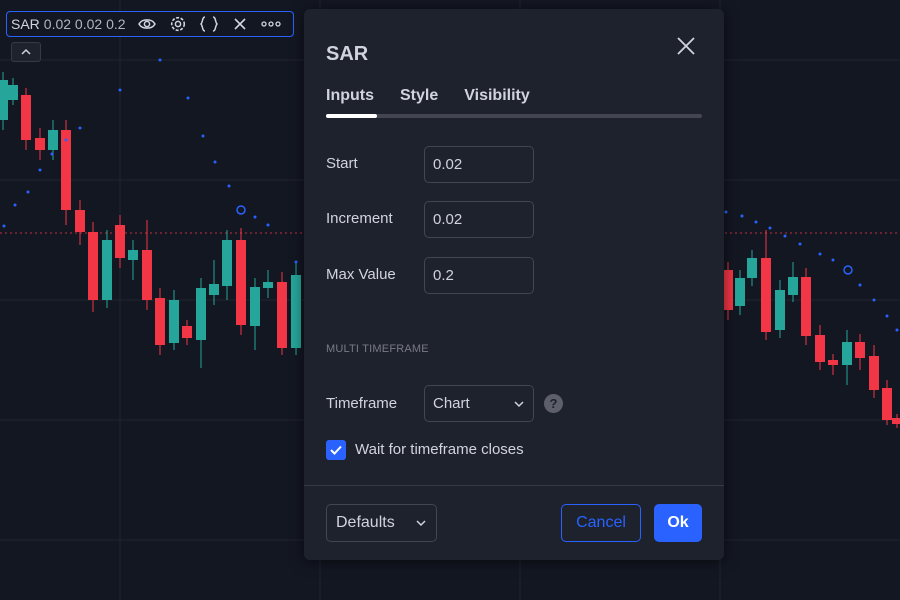  Describe the element at coordinates (209, 24) in the screenshot. I see `braces-icon` at that location.